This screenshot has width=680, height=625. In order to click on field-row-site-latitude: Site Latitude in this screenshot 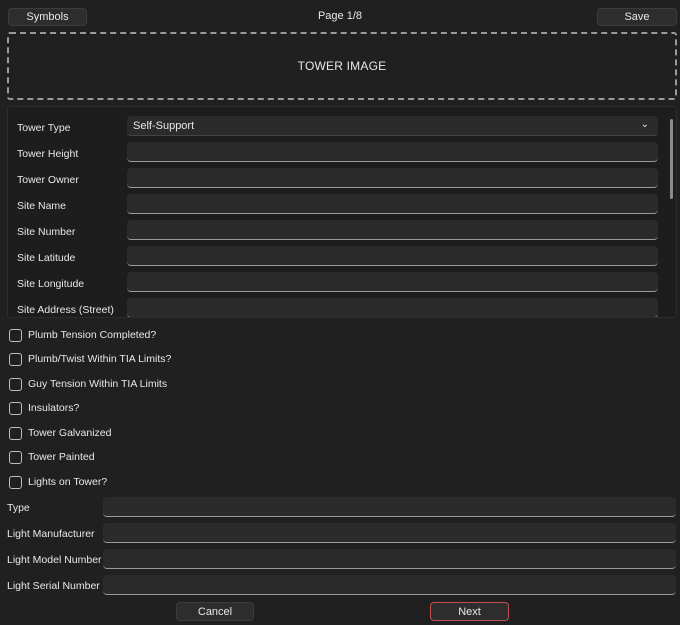, I will do `click(338, 258)`.